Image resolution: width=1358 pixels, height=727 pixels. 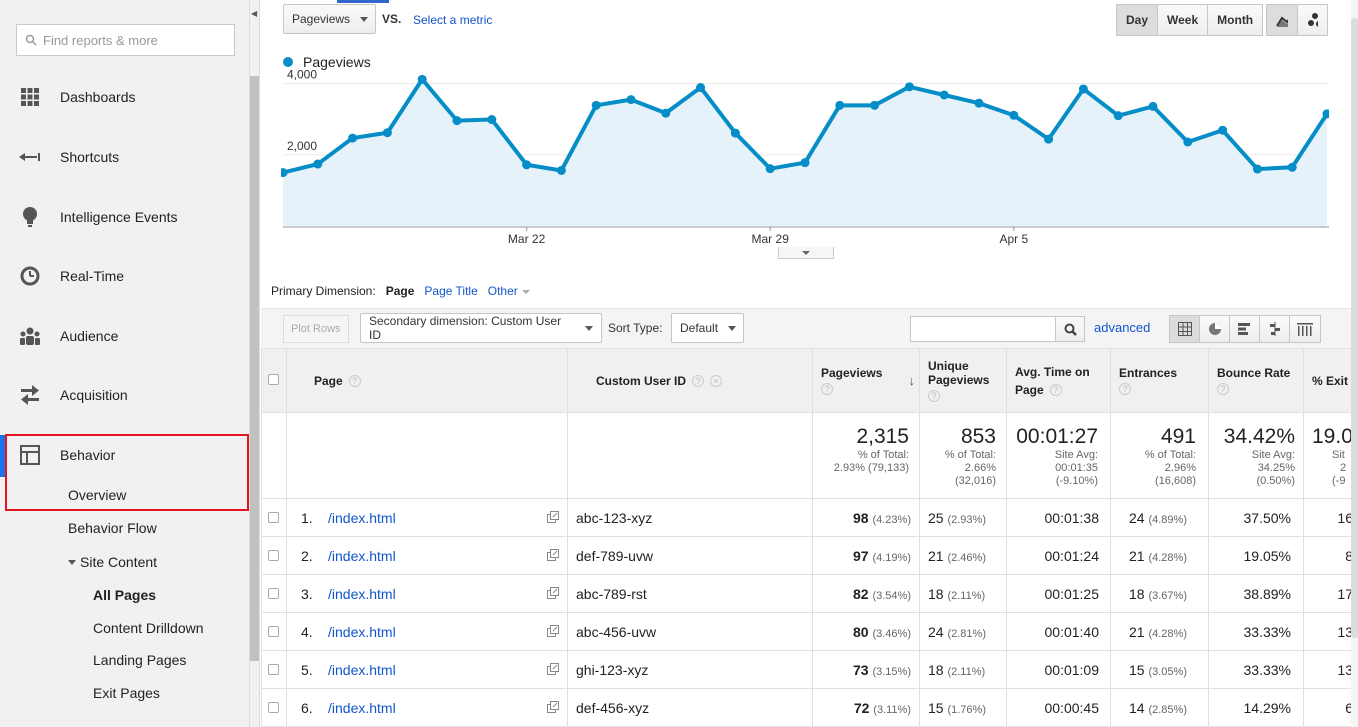 What do you see at coordinates (1215, 329) in the screenshot?
I see `pie-view-icon` at bounding box center [1215, 329].